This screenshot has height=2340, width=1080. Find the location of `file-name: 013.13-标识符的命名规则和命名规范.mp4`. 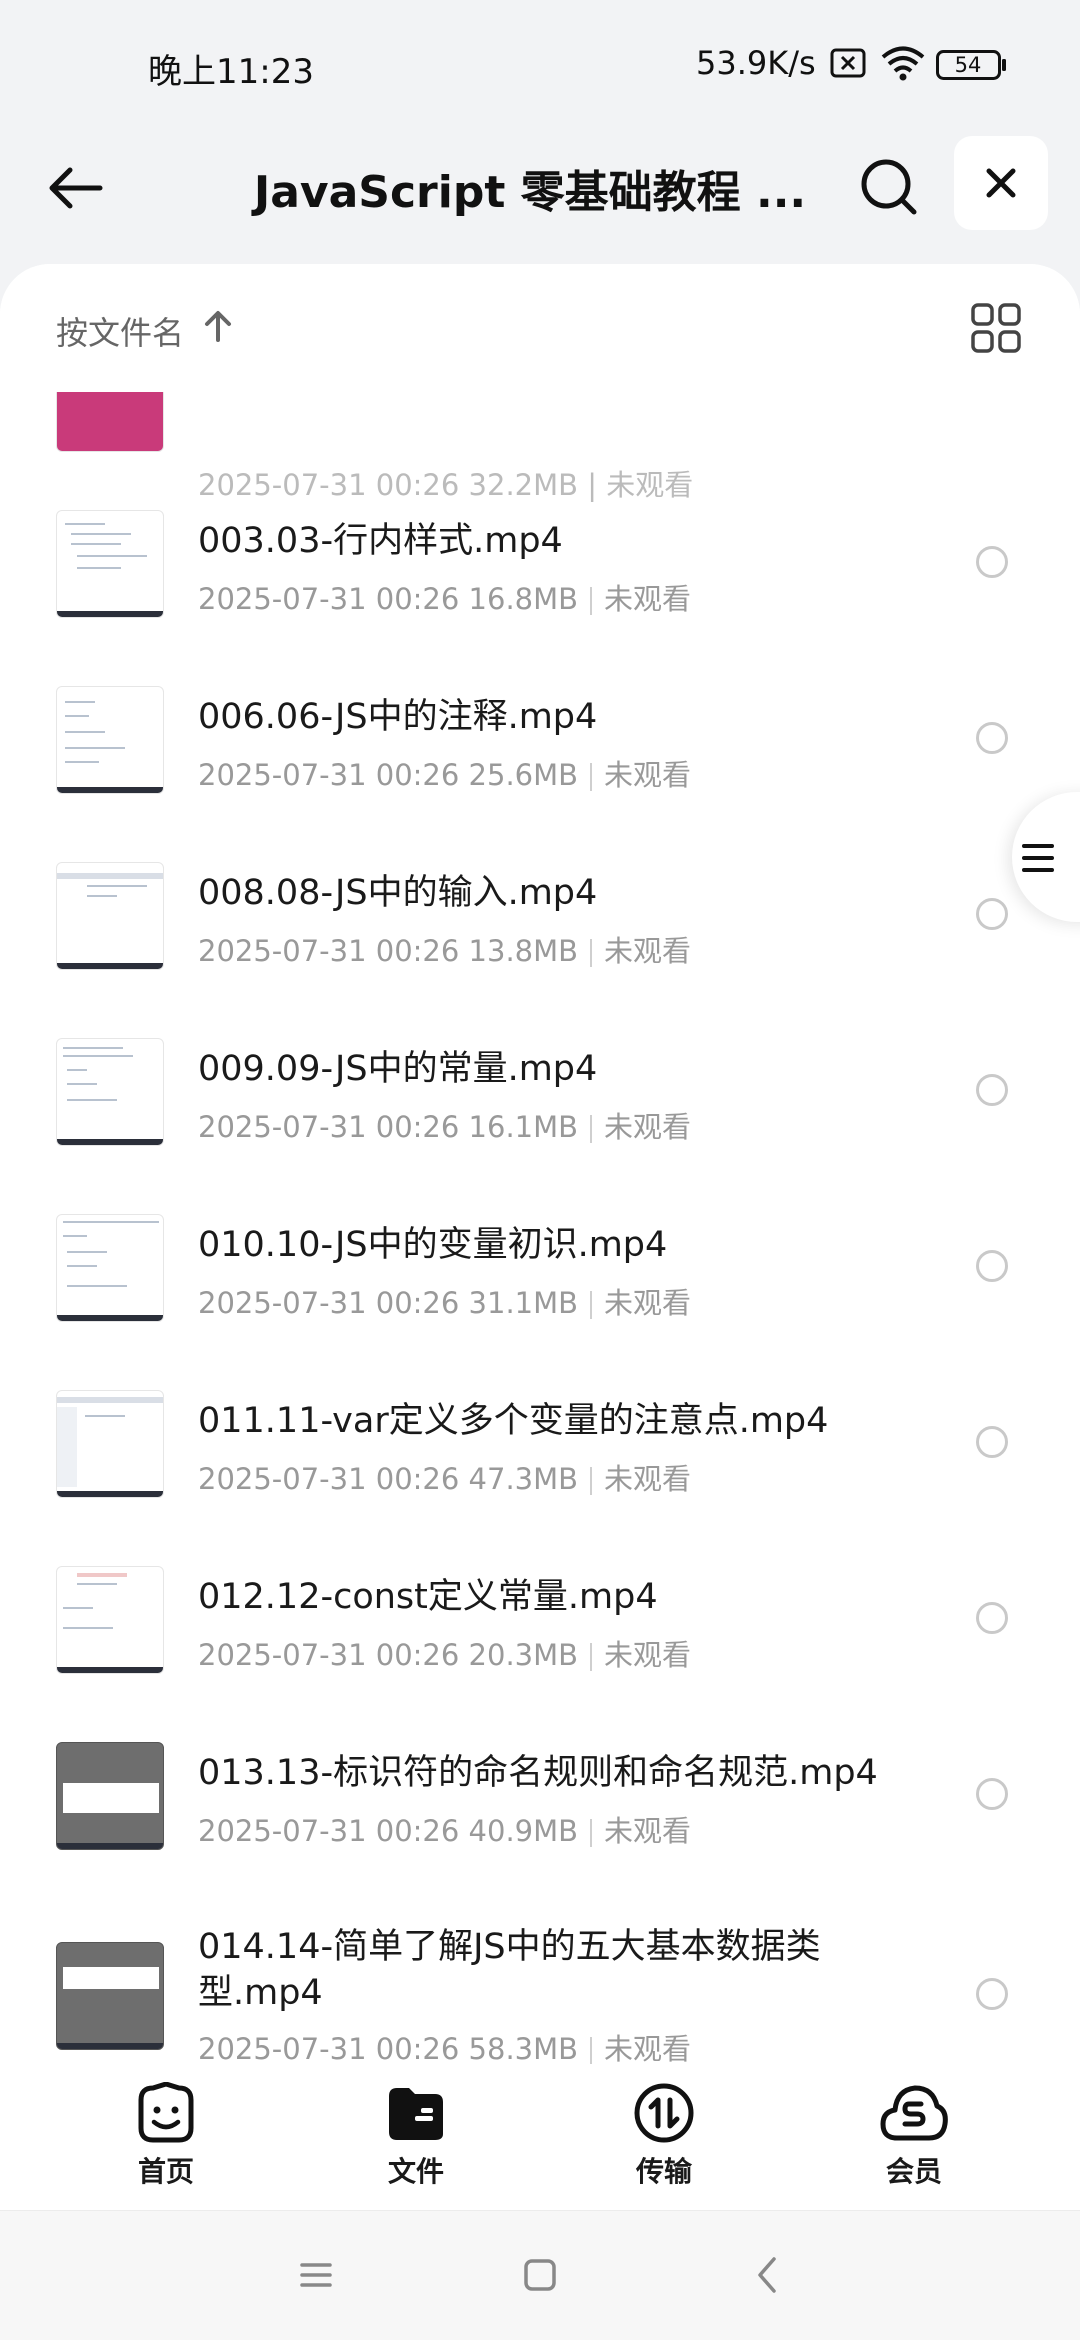

file-name: 013.13-标识符的命名规则和命名规范.mp4 is located at coordinates (538, 1773).